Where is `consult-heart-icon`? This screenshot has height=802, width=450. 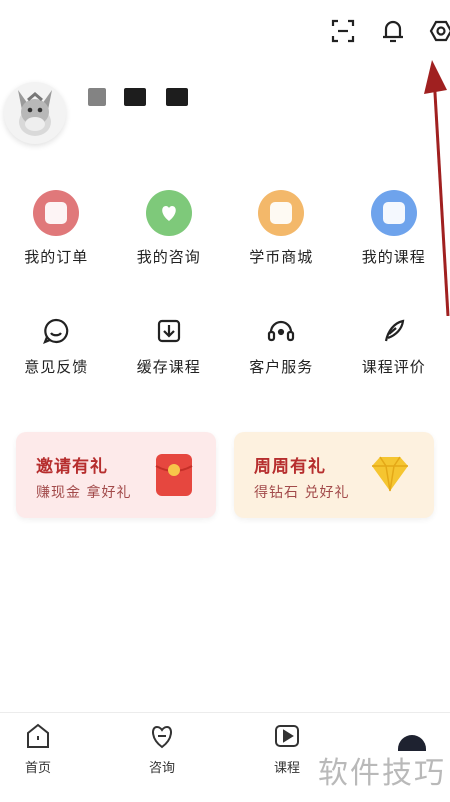 consult-heart-icon is located at coordinates (169, 213).